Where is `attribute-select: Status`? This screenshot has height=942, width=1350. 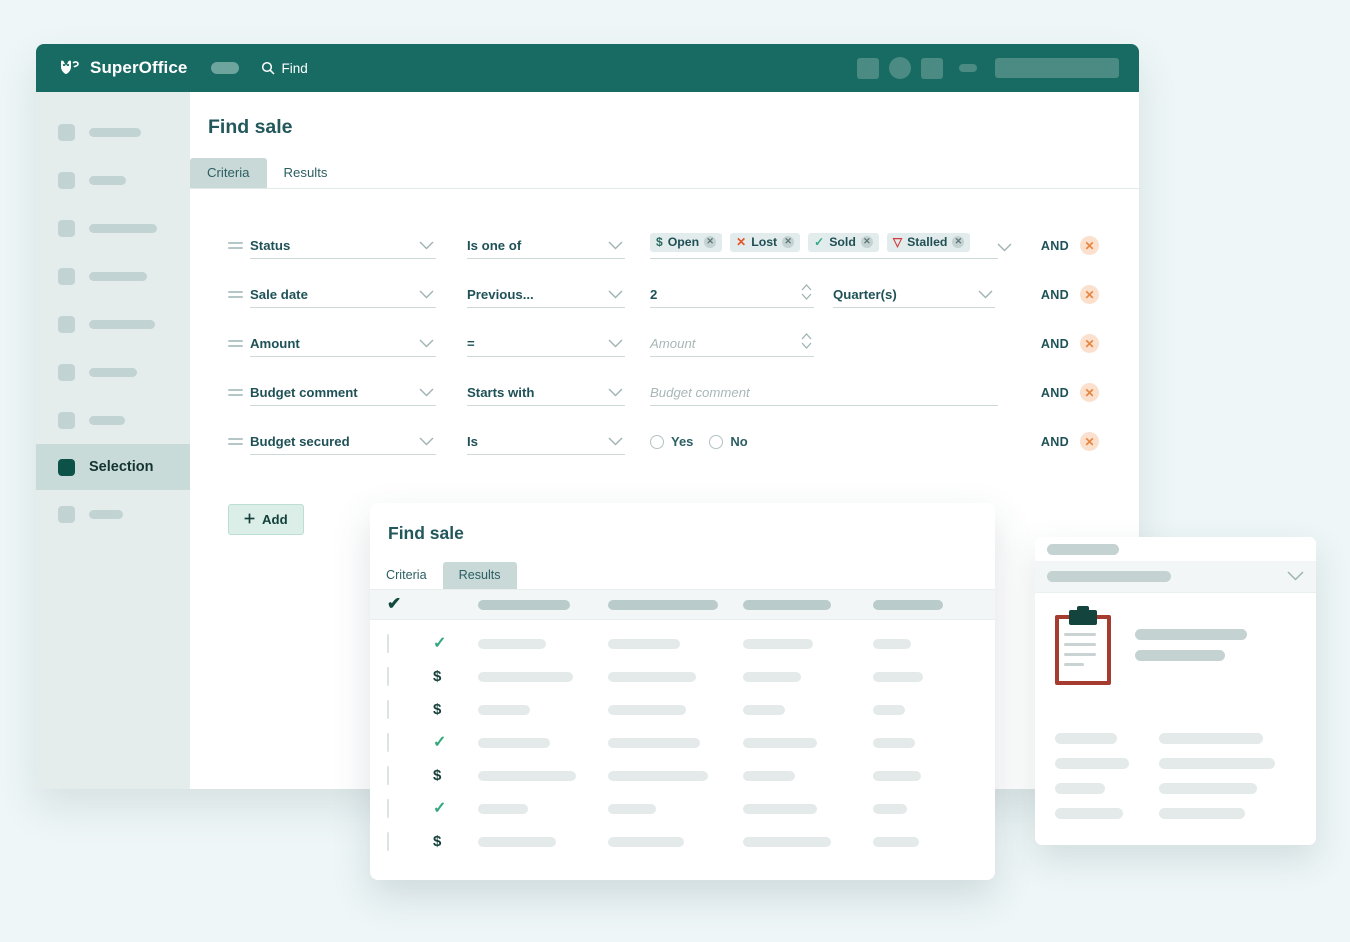 attribute-select: Status is located at coordinates (343, 246).